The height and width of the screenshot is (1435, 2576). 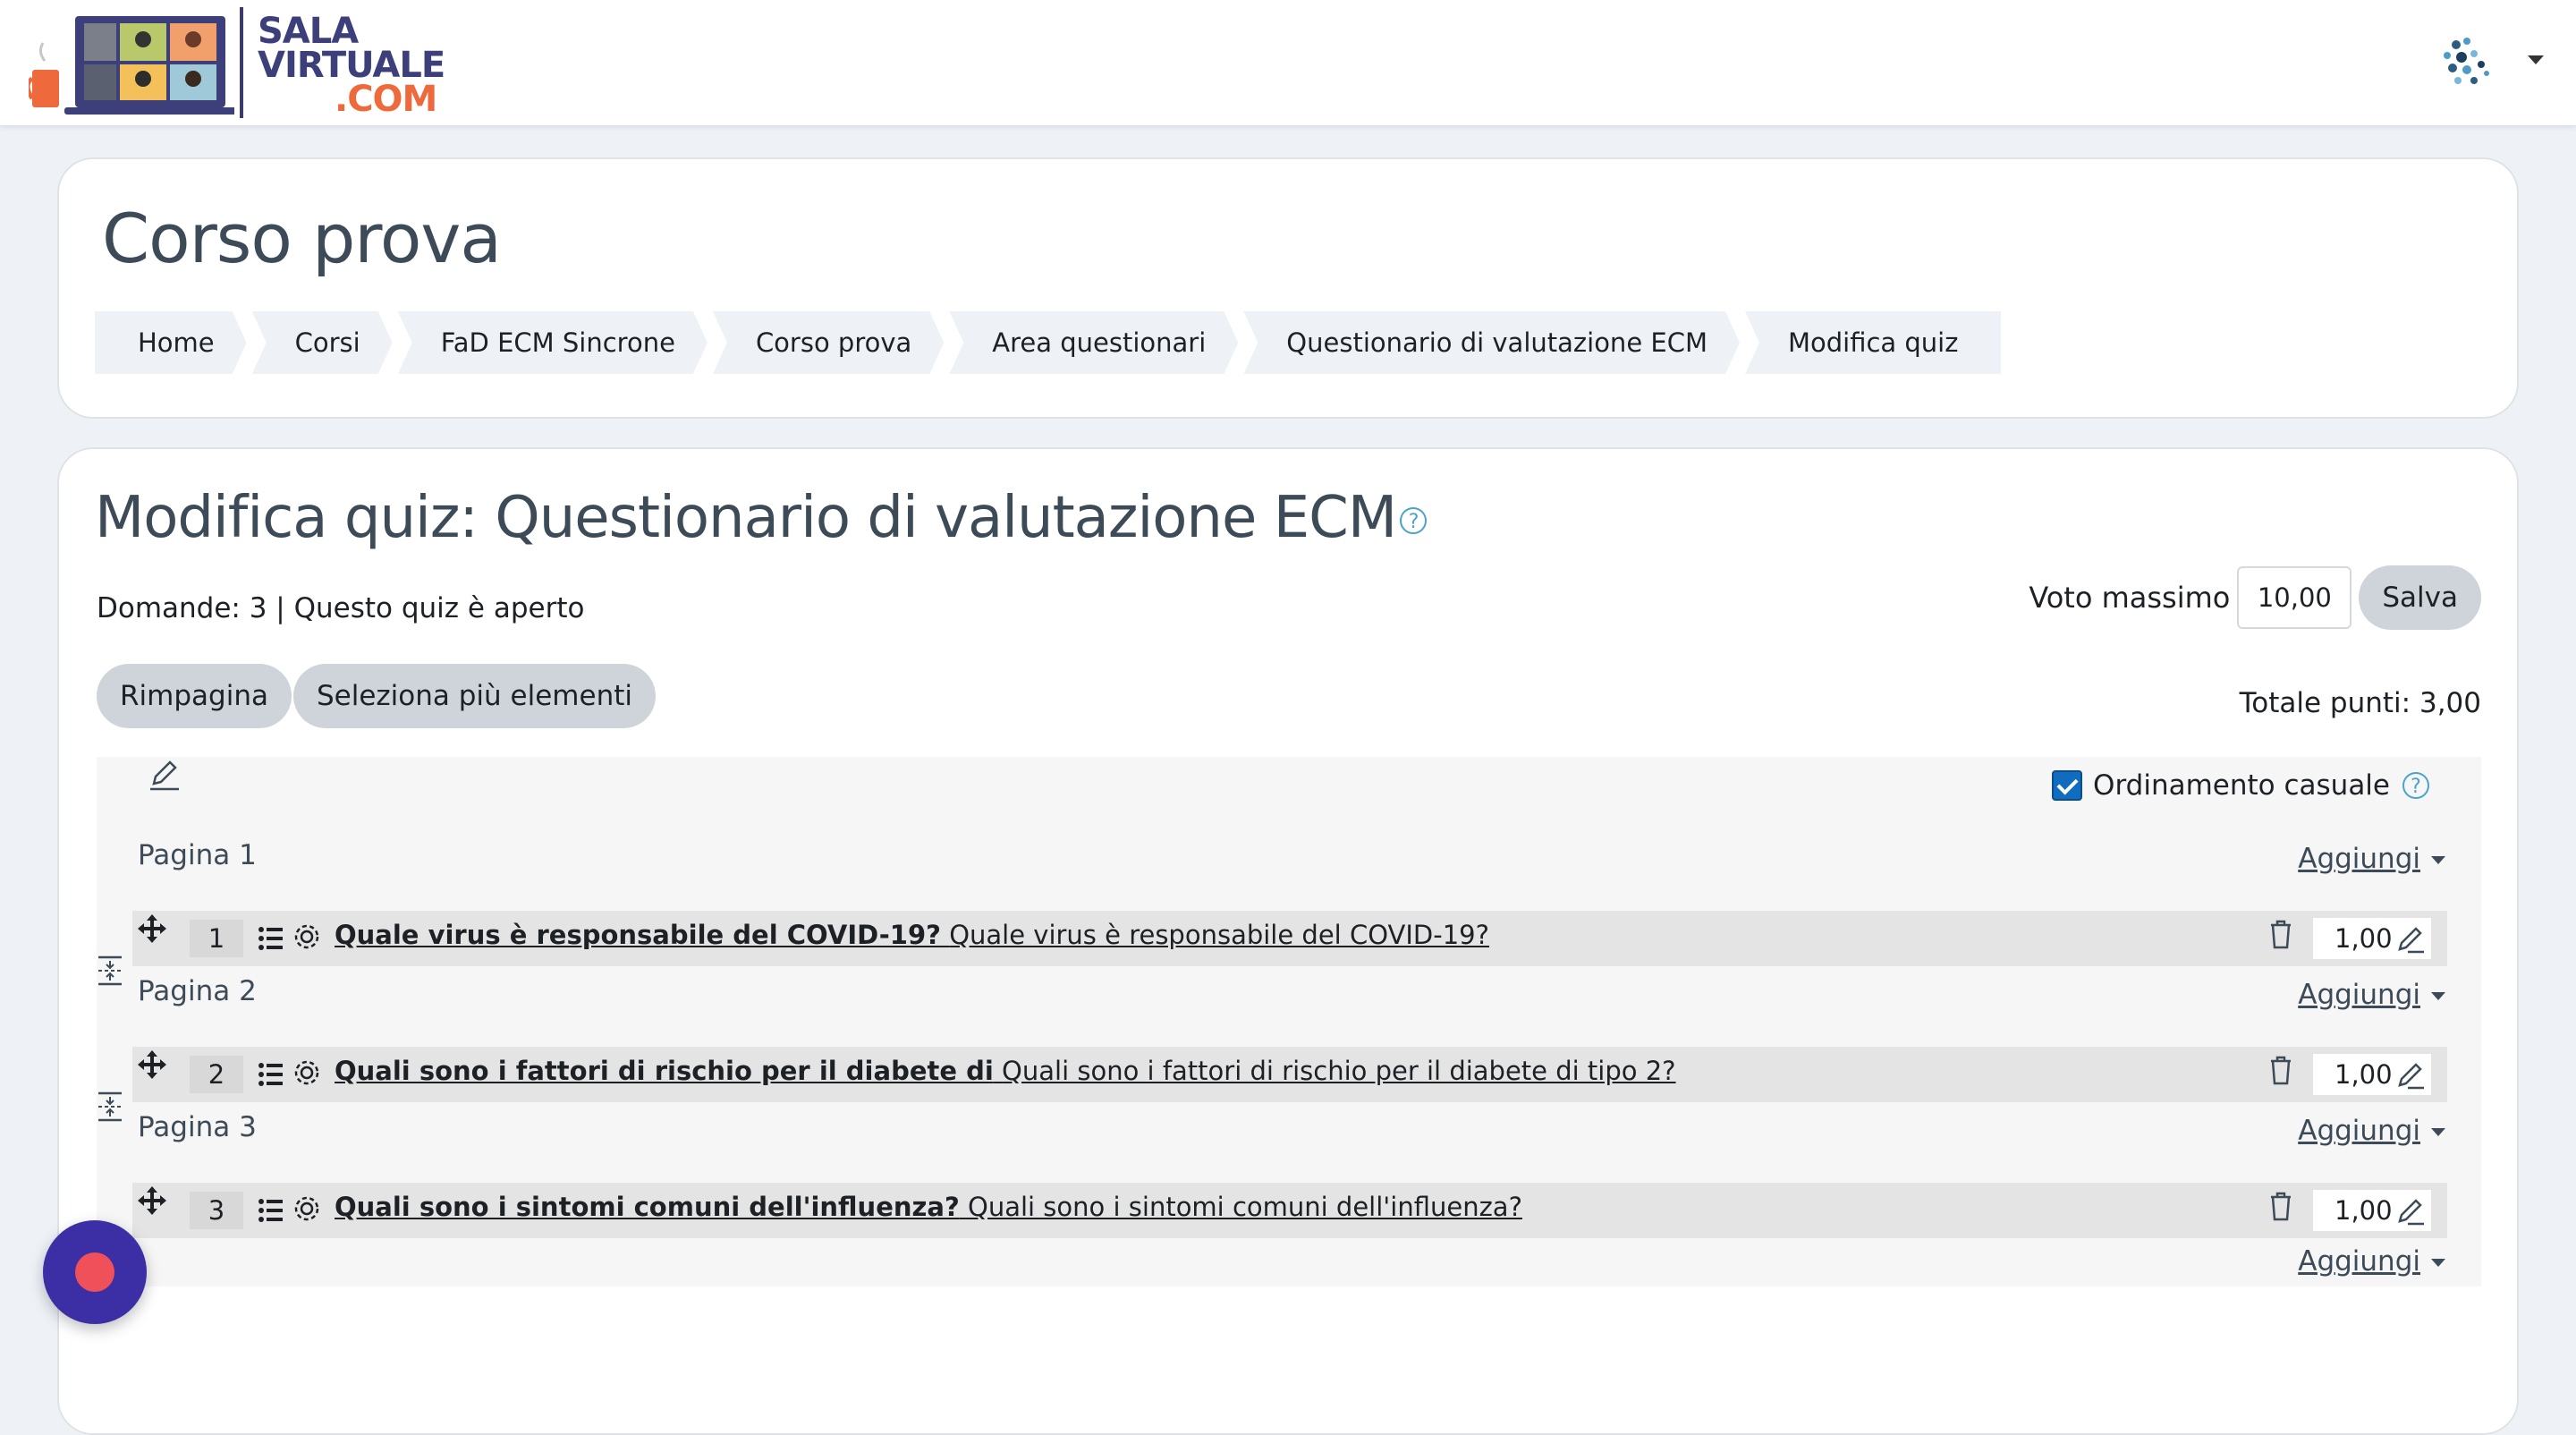 I want to click on shuffle-checkbox, so click(x=2067, y=785).